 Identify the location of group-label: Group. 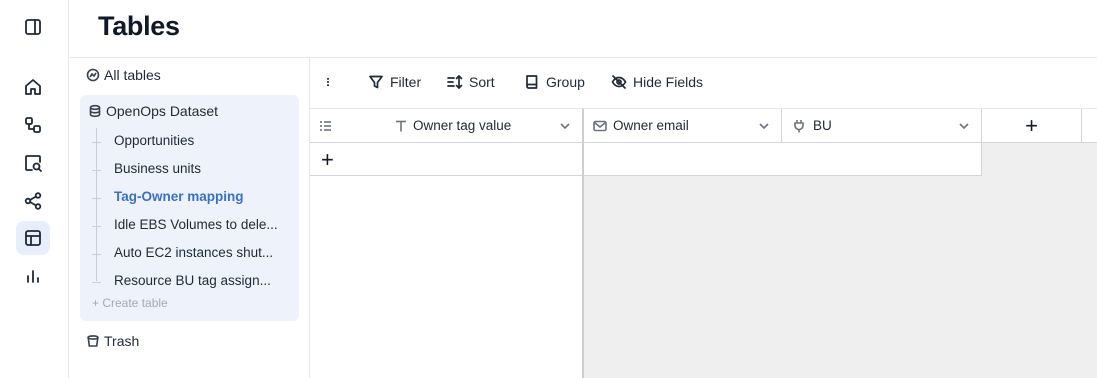
(565, 82).